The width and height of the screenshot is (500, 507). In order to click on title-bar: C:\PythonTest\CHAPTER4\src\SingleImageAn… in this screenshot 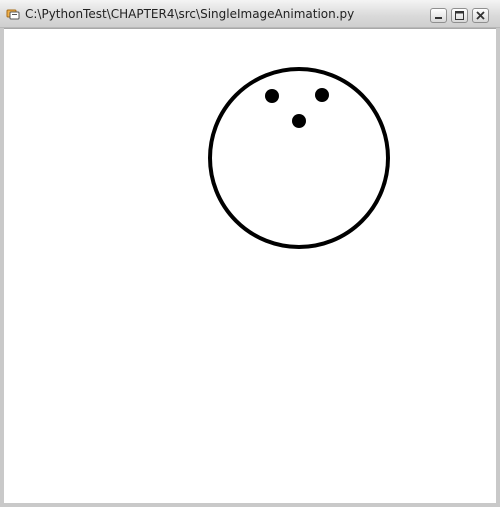, I will do `click(250, 14)`.